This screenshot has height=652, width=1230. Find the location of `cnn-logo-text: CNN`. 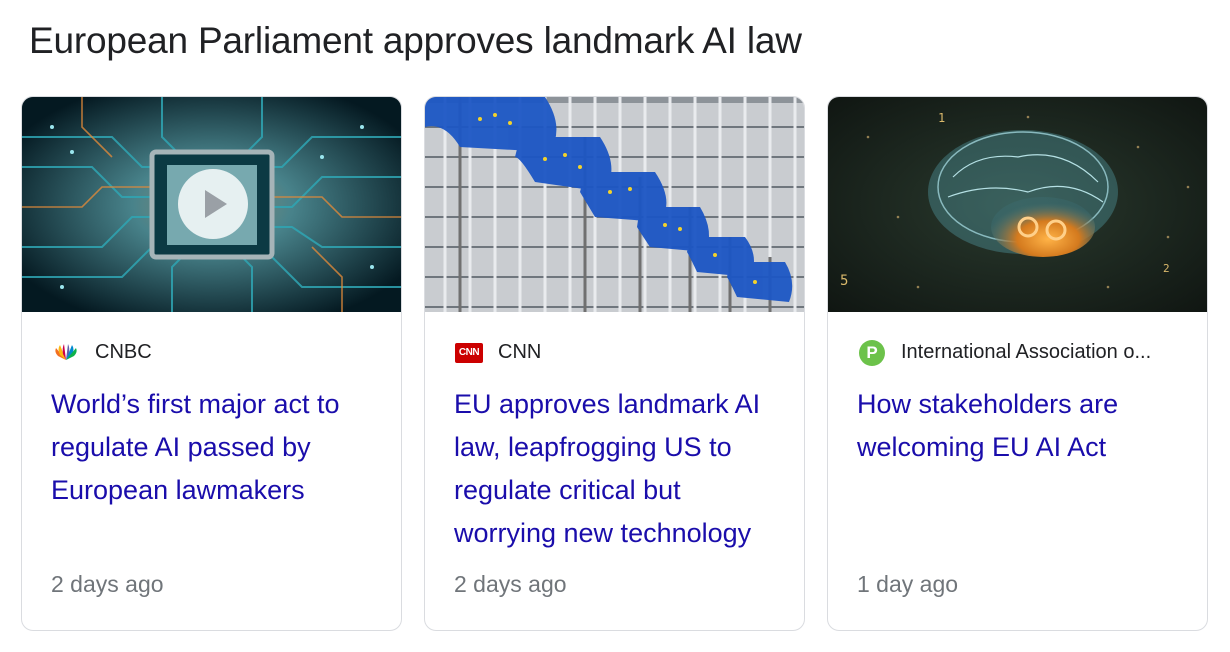

cnn-logo-text: CNN is located at coordinates (469, 352).